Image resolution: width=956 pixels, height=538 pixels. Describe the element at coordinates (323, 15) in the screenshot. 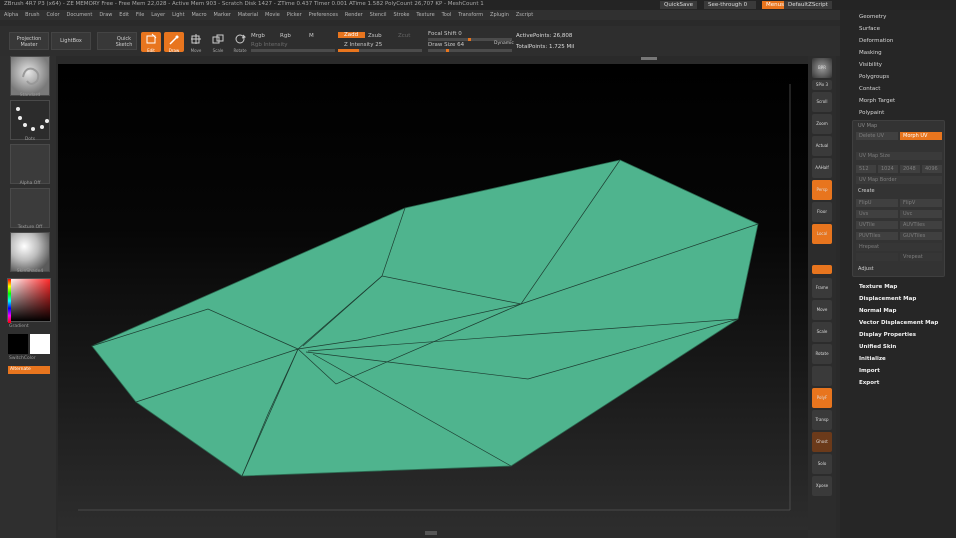

I see `menu-preferences: Preferences` at that location.